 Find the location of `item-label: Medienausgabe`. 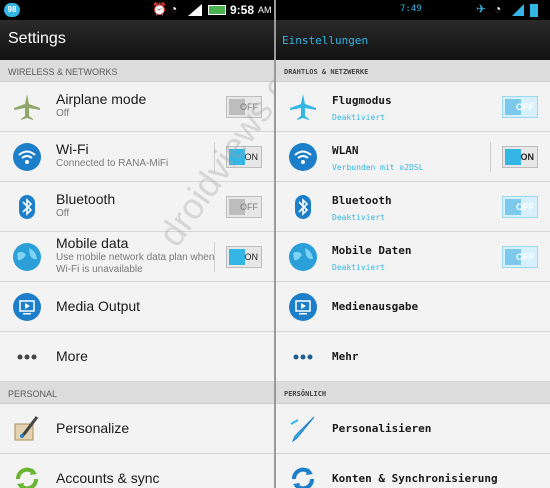

item-label: Medienausgabe is located at coordinates (375, 306).